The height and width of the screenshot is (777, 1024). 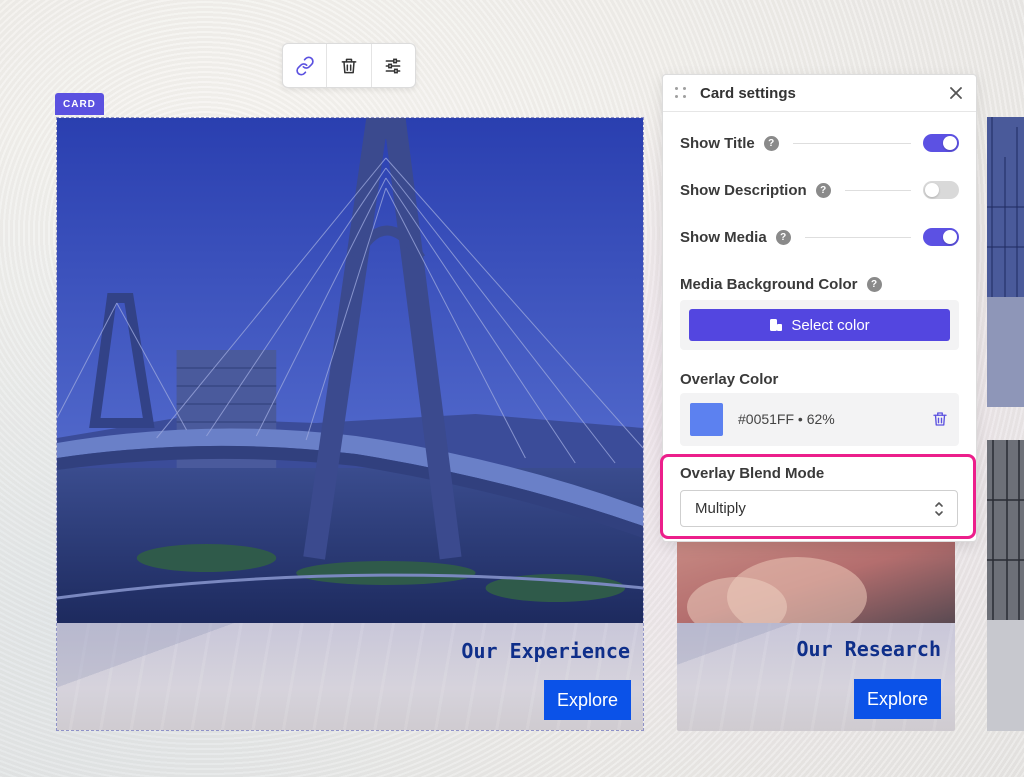 I want to click on setting-label: Show Media, so click(x=723, y=237).